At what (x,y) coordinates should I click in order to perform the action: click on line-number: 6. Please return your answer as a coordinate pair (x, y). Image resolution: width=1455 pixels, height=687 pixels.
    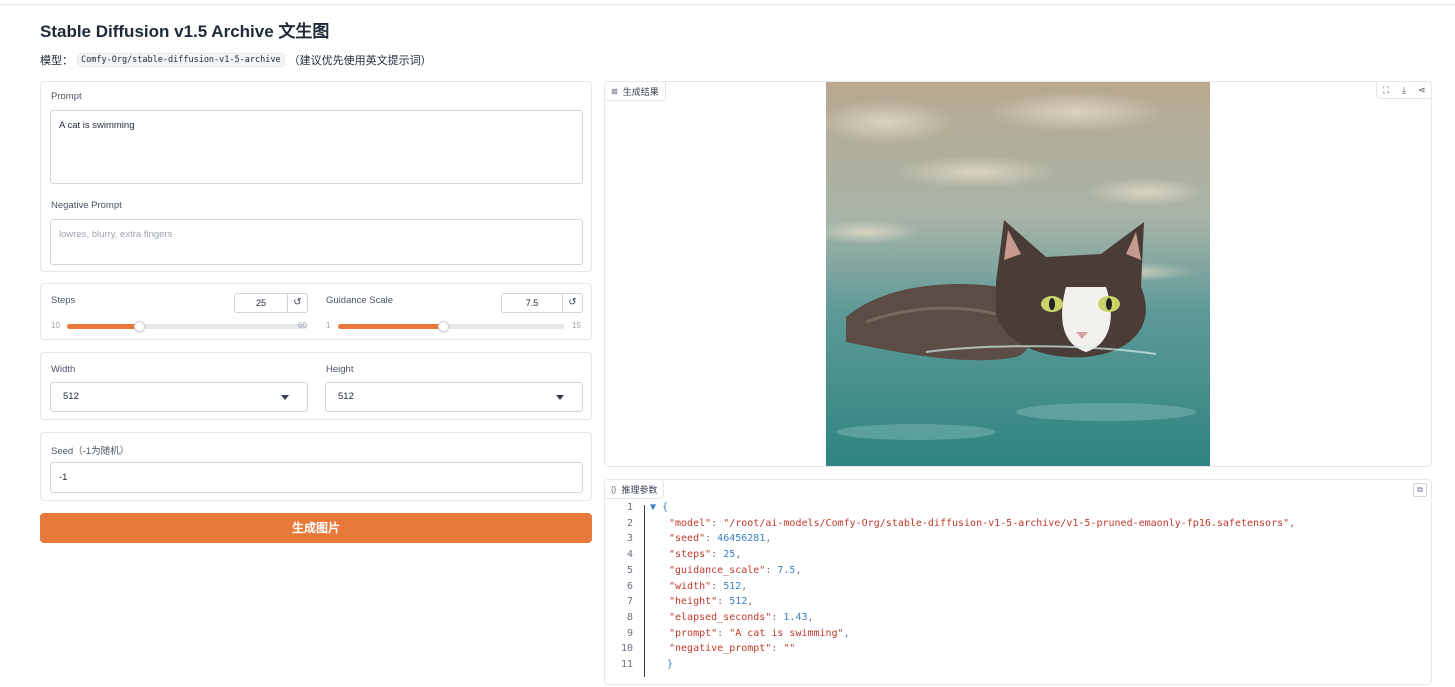
    Looking at the image, I should click on (629, 586).